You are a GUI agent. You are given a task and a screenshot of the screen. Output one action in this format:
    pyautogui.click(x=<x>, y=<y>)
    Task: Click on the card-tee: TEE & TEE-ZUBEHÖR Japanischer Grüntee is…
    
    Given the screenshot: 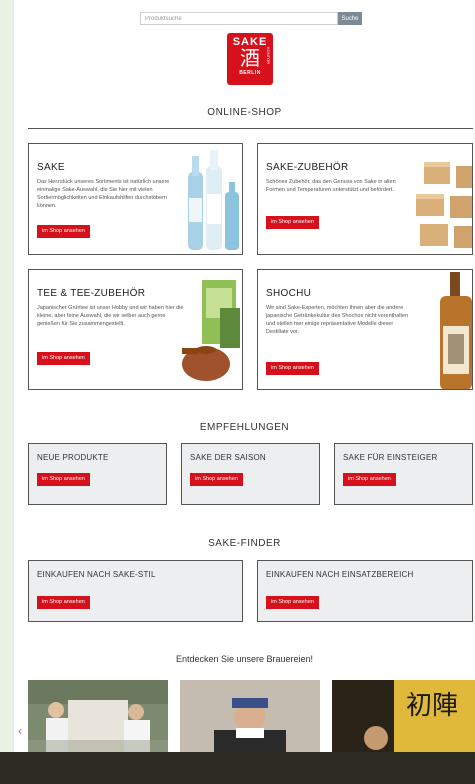 What is the action you would take?
    pyautogui.click(x=135, y=329)
    